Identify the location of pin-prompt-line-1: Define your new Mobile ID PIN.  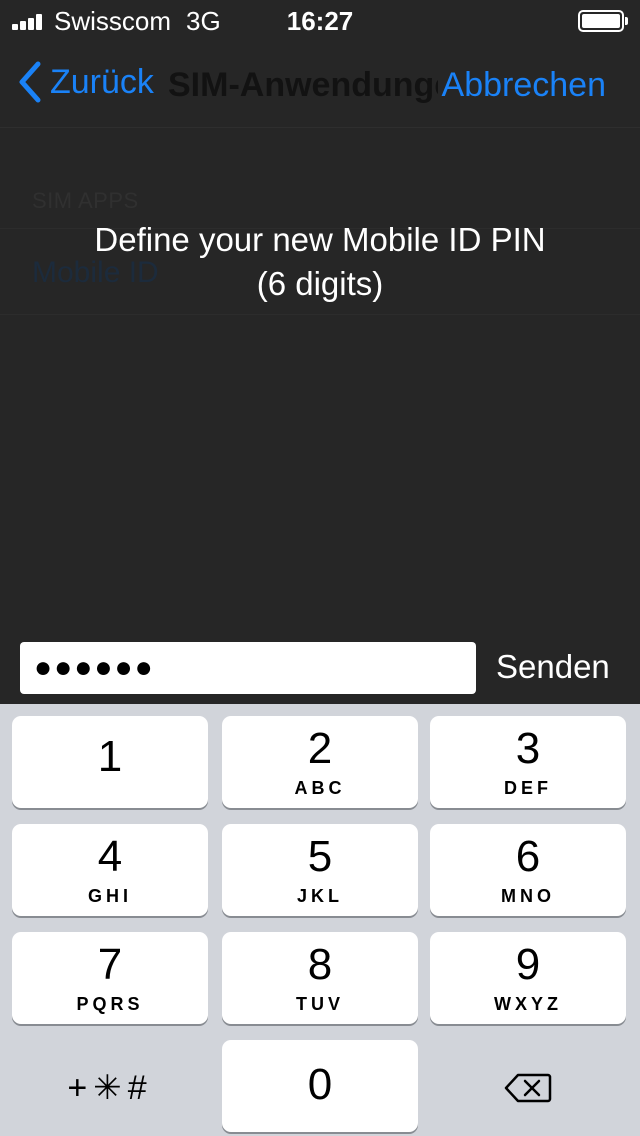
(320, 239).